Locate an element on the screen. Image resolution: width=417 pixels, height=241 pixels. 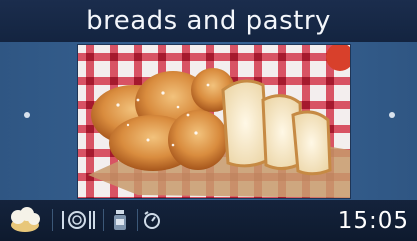
chef-hat-icon is located at coordinates (25, 219).